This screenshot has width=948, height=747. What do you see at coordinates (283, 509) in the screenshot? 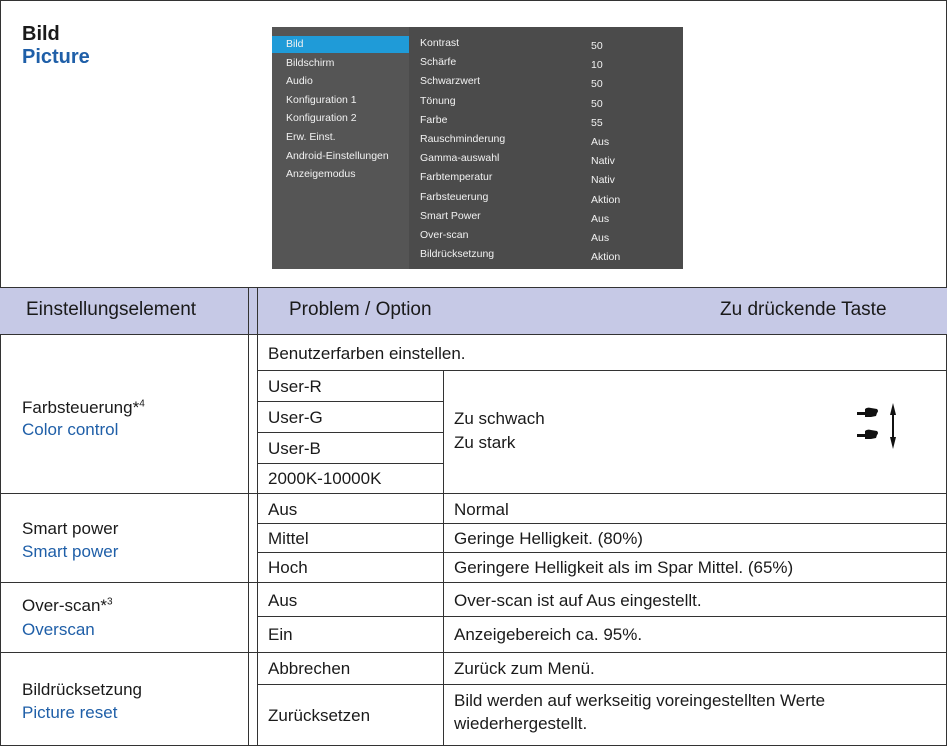
I see `smart-power-option: Aus` at bounding box center [283, 509].